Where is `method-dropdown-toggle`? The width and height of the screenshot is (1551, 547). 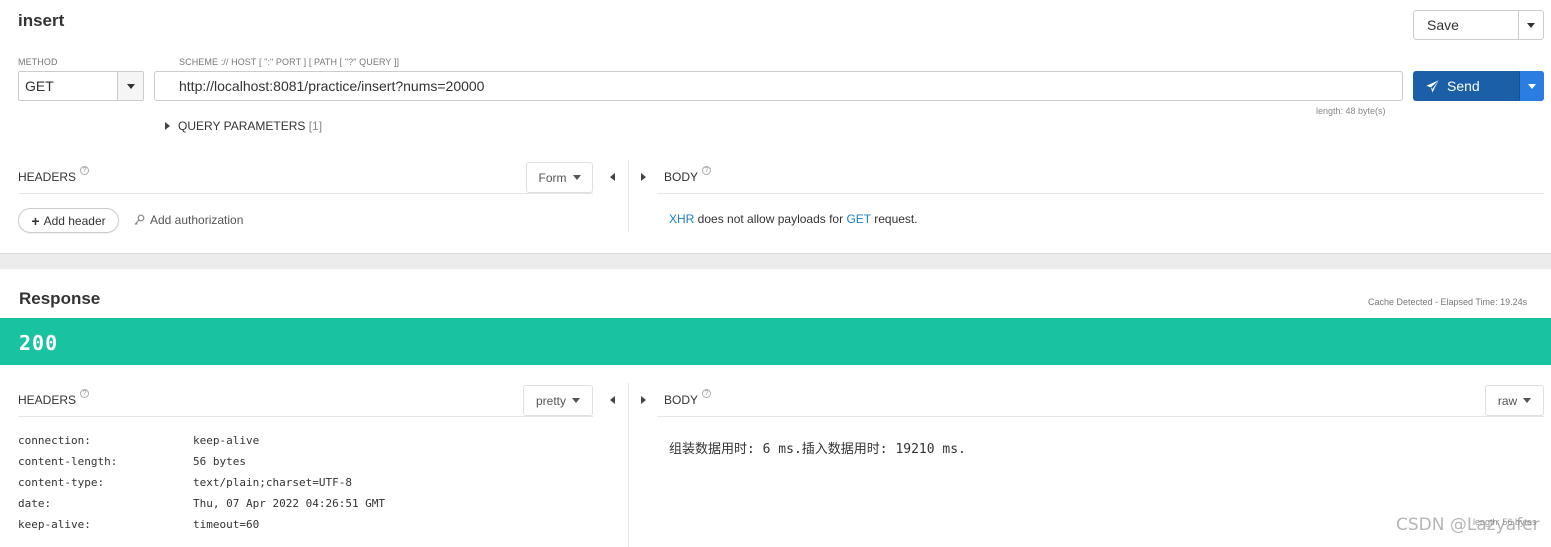 method-dropdown-toggle is located at coordinates (130, 86).